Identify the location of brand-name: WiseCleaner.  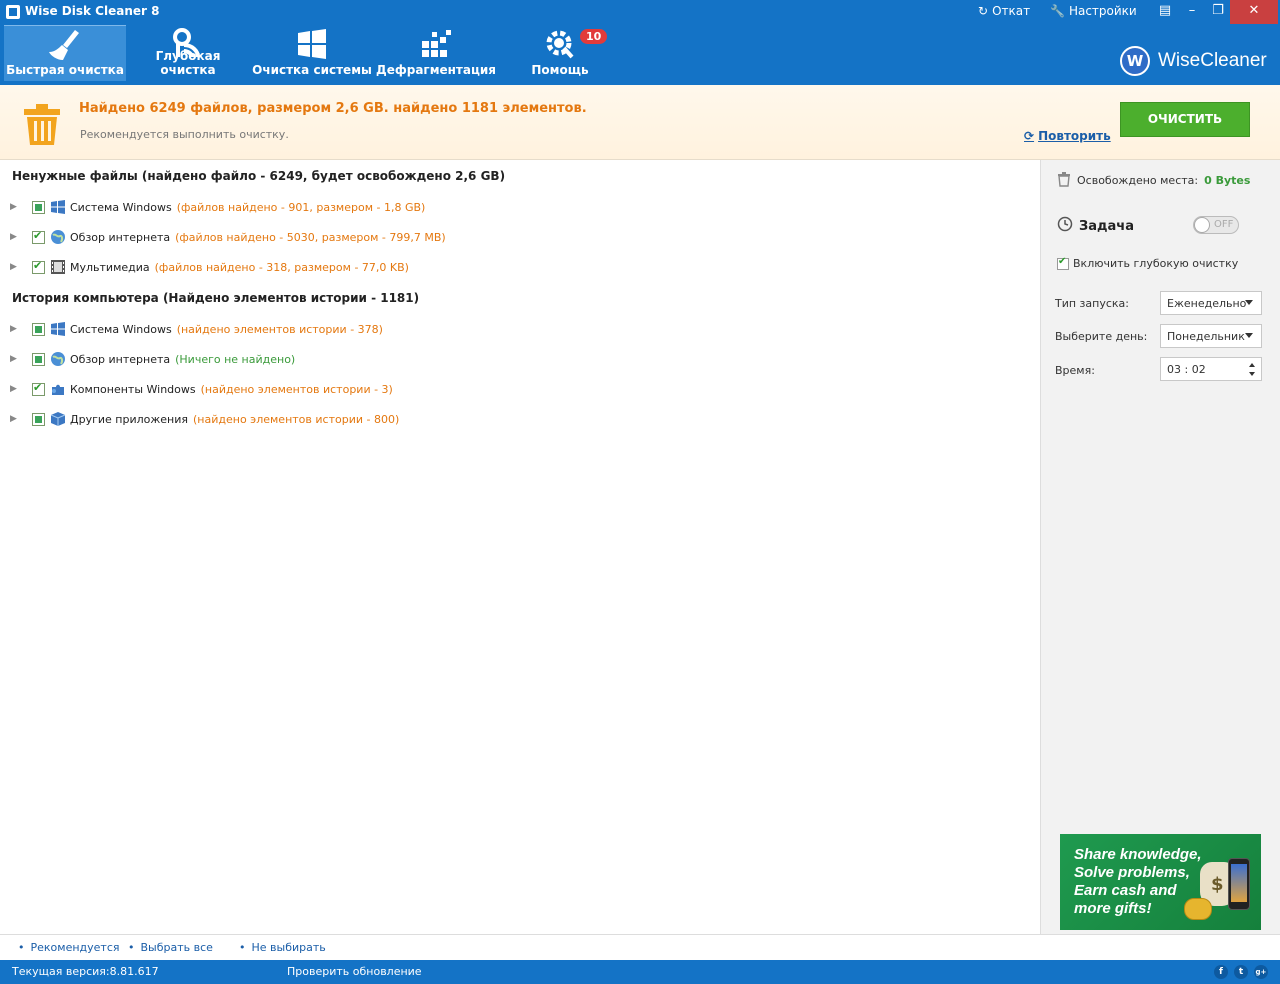
(1212, 60).